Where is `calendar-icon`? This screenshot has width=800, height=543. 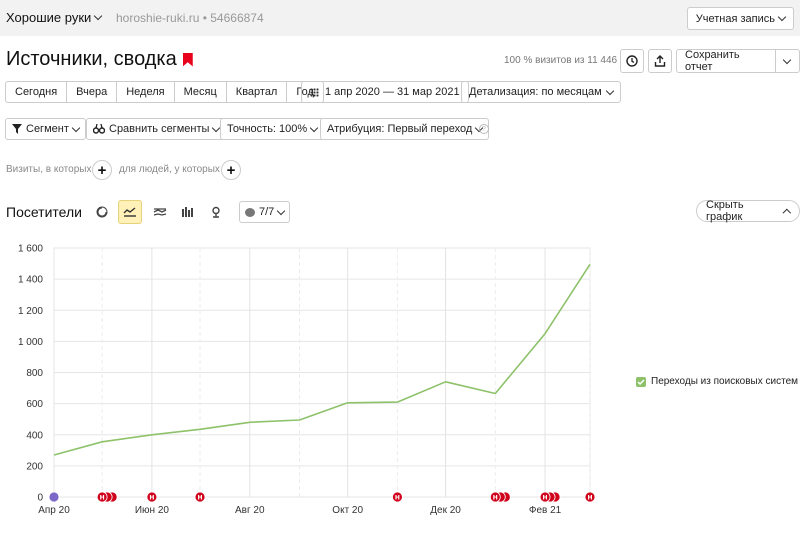 calendar-icon is located at coordinates (314, 92).